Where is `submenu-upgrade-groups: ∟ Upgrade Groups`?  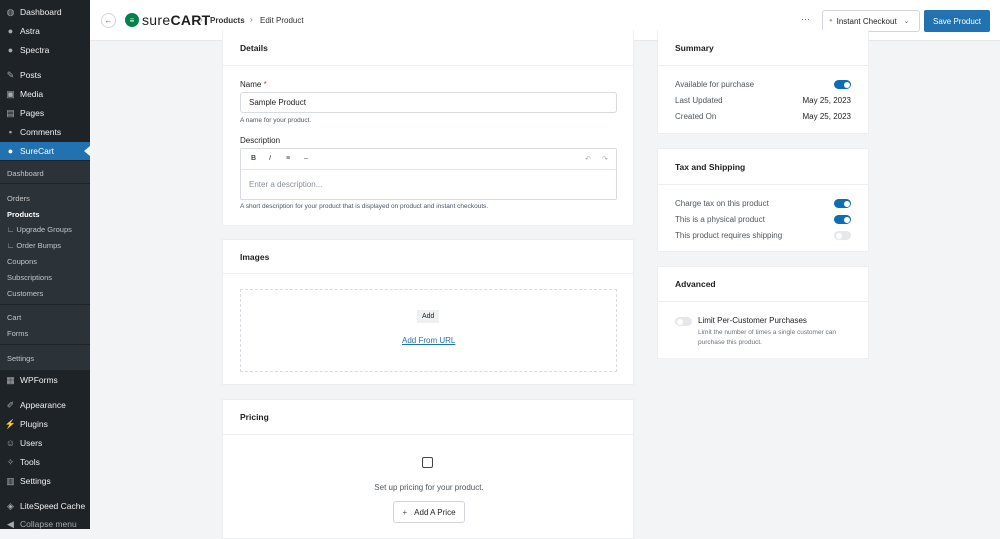
submenu-upgrade-groups: ∟ Upgrade Groups is located at coordinates (39, 229).